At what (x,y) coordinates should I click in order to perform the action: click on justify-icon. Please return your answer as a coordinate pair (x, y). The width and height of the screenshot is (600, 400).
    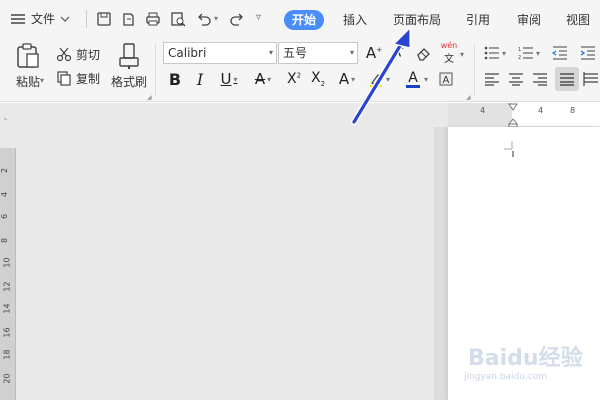
    Looking at the image, I should click on (567, 79).